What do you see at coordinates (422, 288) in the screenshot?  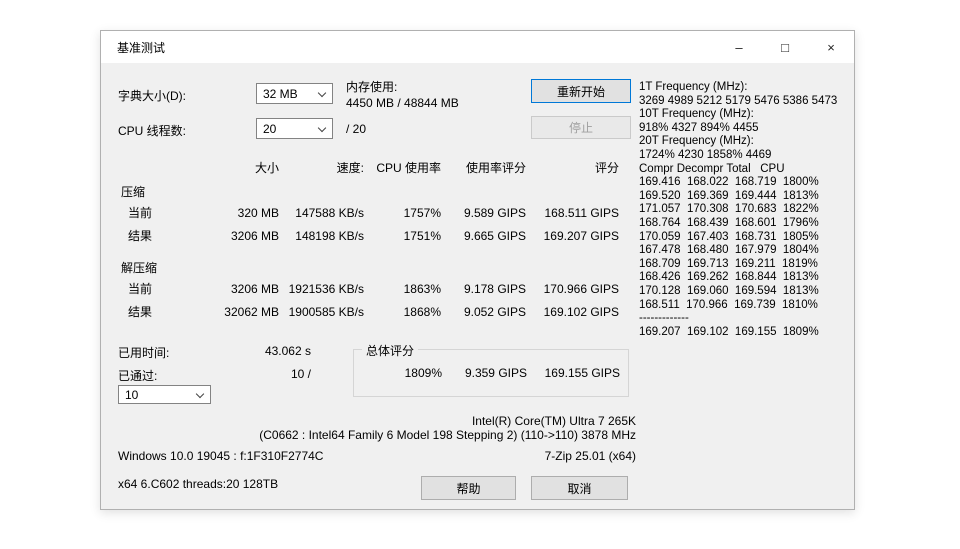 I see `cell-cpu-usage: 1863%` at bounding box center [422, 288].